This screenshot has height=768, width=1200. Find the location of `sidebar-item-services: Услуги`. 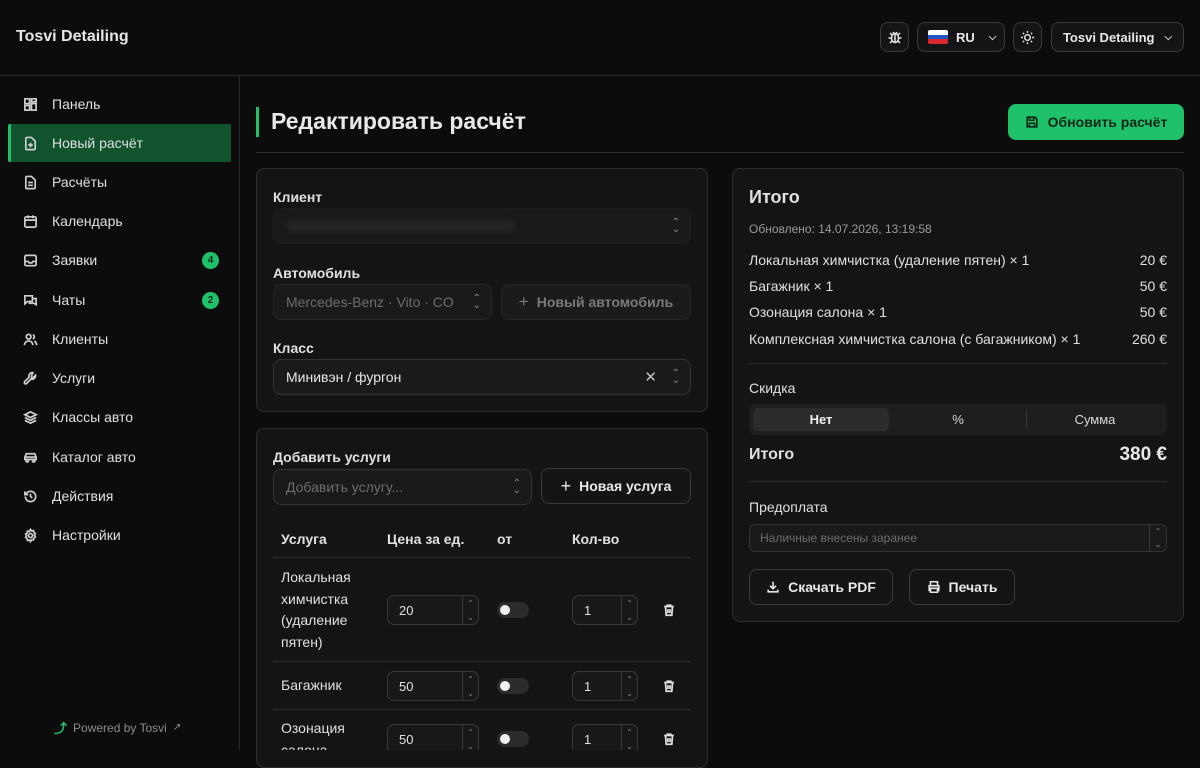

sidebar-item-services: Услуги is located at coordinates (119, 378).